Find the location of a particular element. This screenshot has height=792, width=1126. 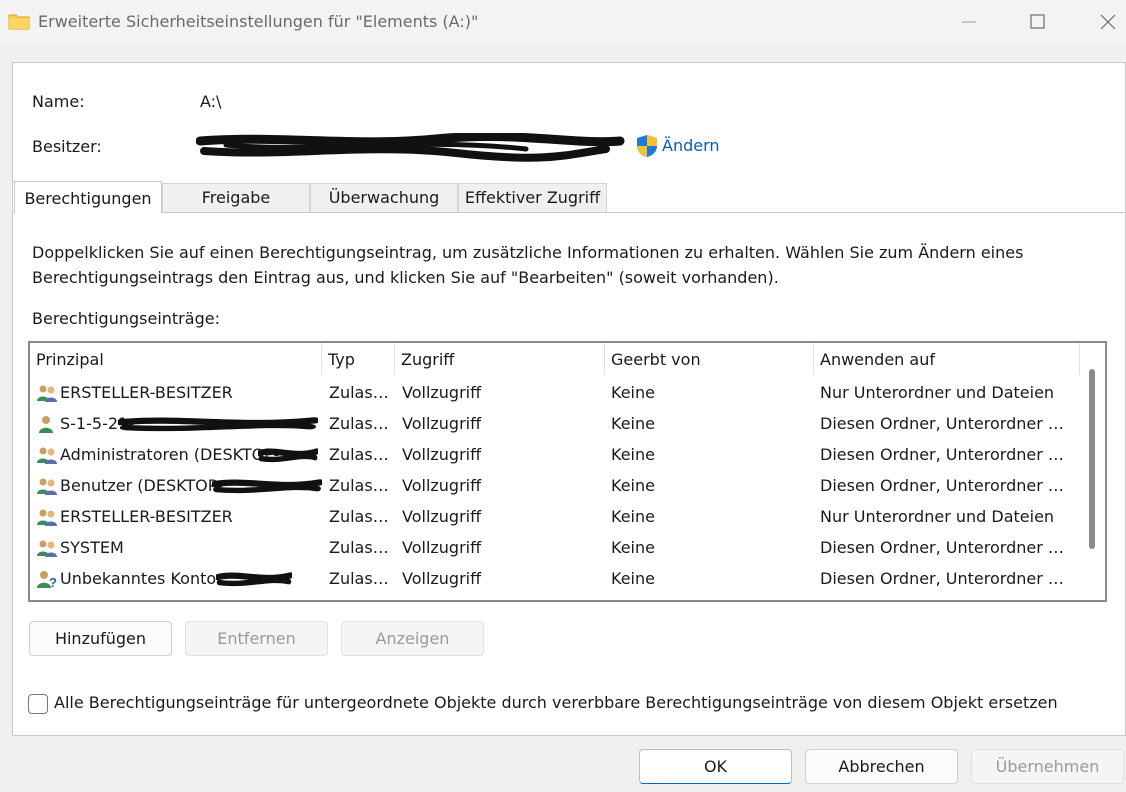

cell-principal: SYSTEM is located at coordinates (92, 547).